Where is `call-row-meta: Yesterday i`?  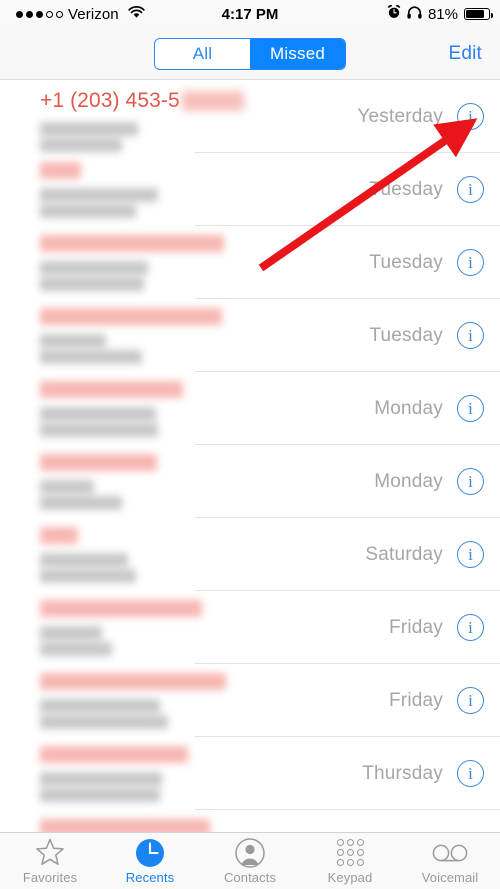 call-row-meta: Yesterday i is located at coordinates (420, 116).